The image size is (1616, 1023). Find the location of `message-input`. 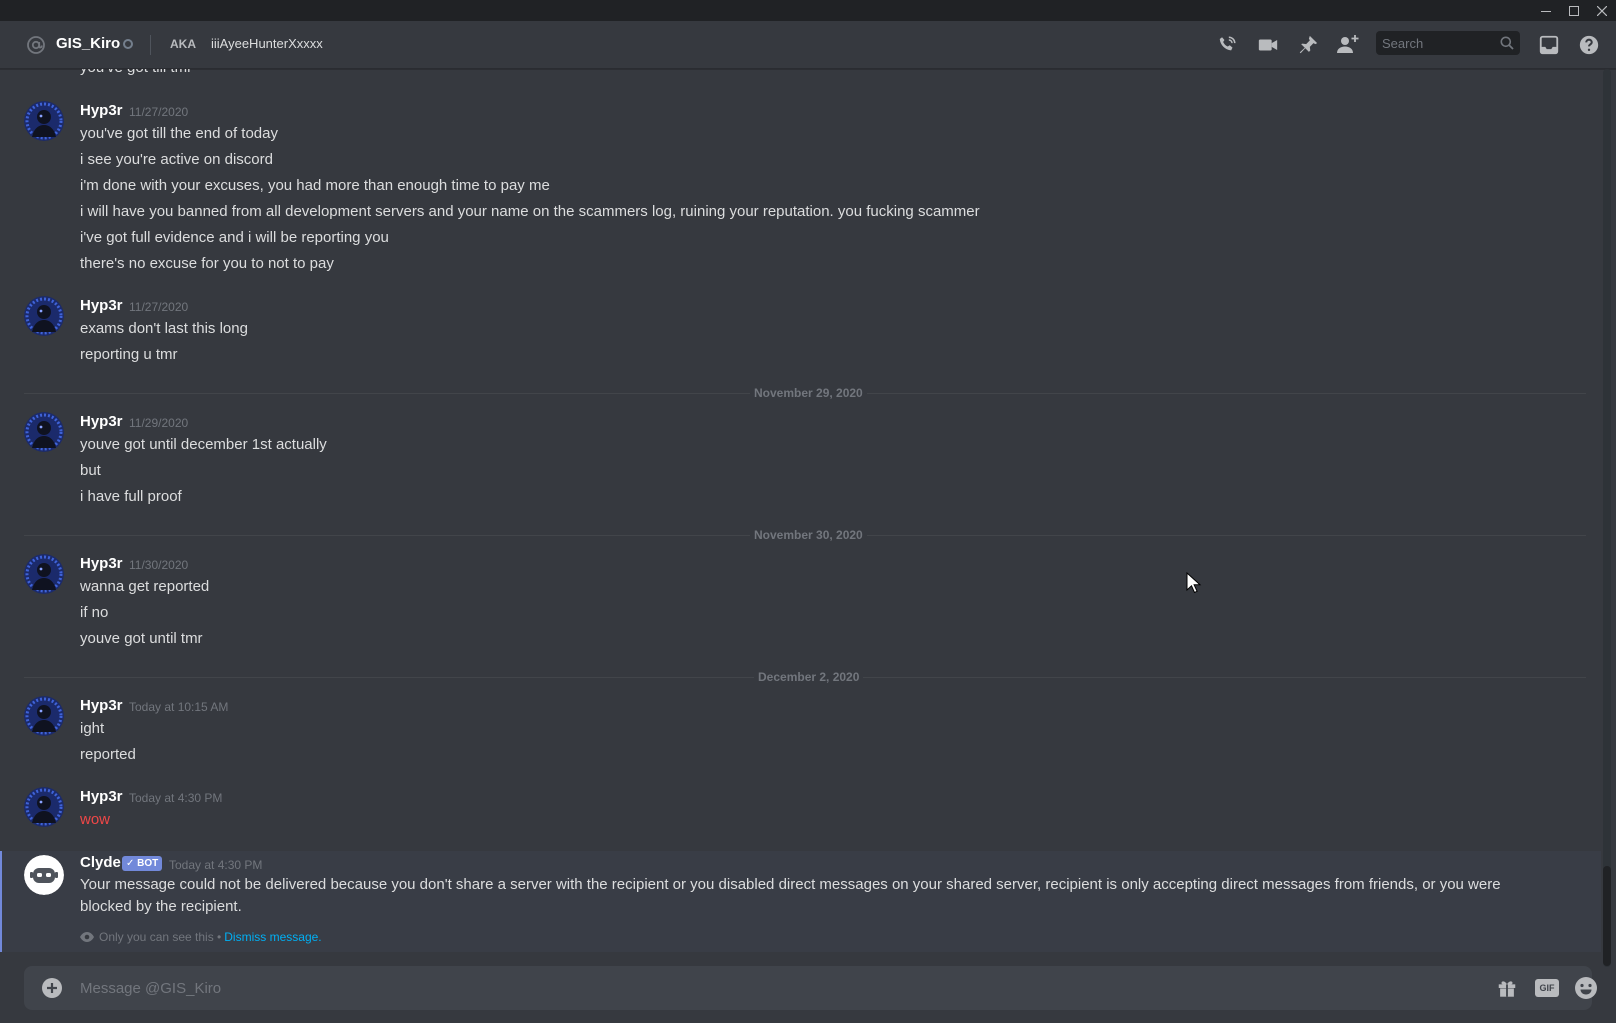

message-input is located at coordinates (770, 988).